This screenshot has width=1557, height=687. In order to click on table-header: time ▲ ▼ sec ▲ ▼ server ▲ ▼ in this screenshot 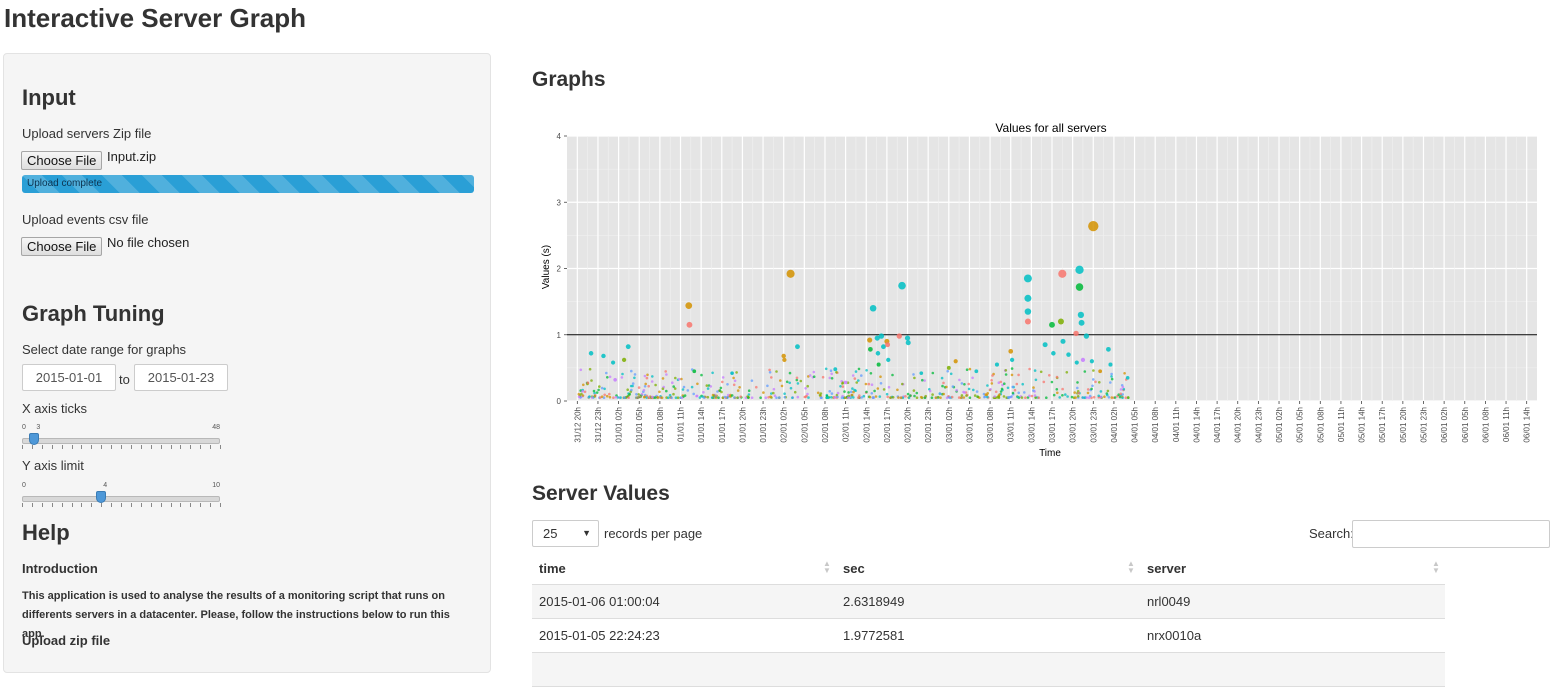, I will do `click(988, 568)`.